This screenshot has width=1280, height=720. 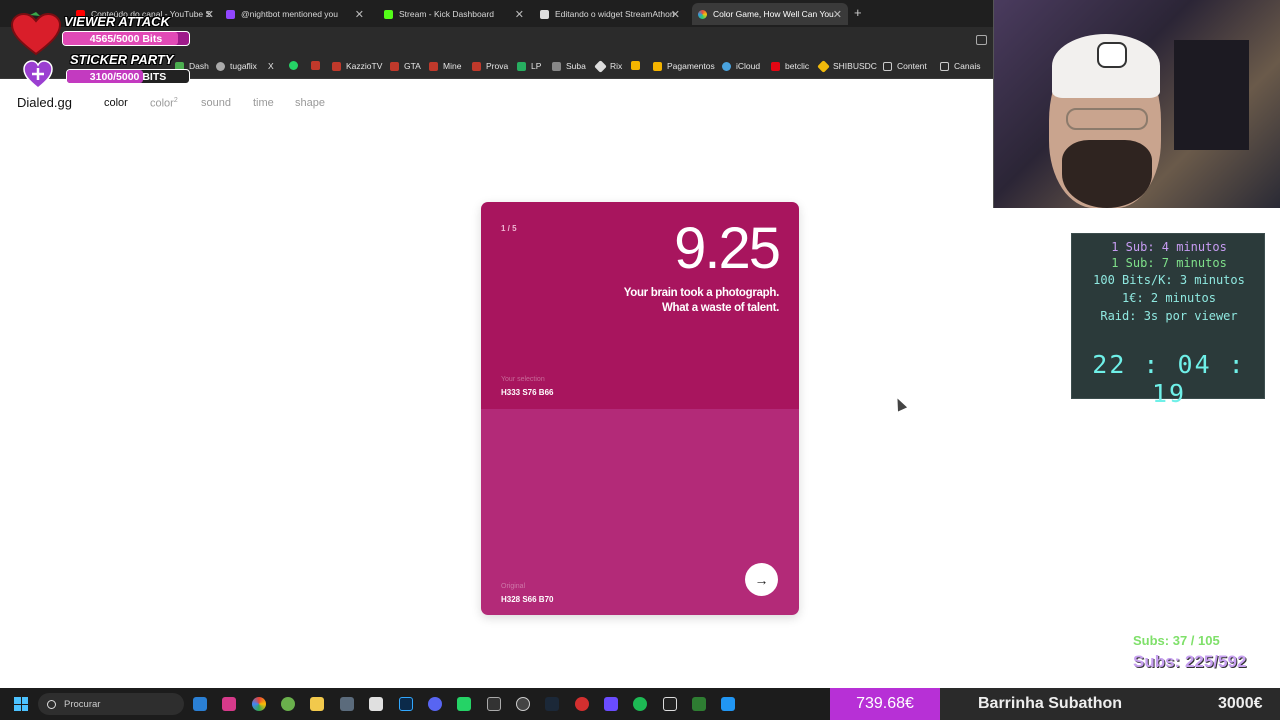 What do you see at coordinates (82, 704) in the screenshot?
I see `search-placeholder: Procurar` at bounding box center [82, 704].